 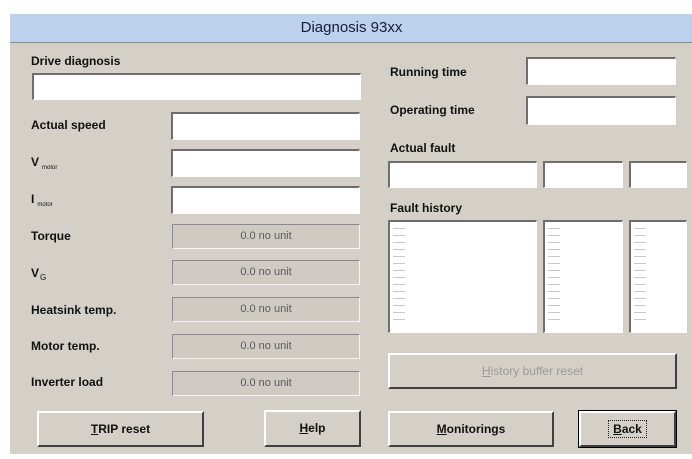 What do you see at coordinates (351, 28) in the screenshot?
I see `window-title: Diagnosis 93xx` at bounding box center [351, 28].